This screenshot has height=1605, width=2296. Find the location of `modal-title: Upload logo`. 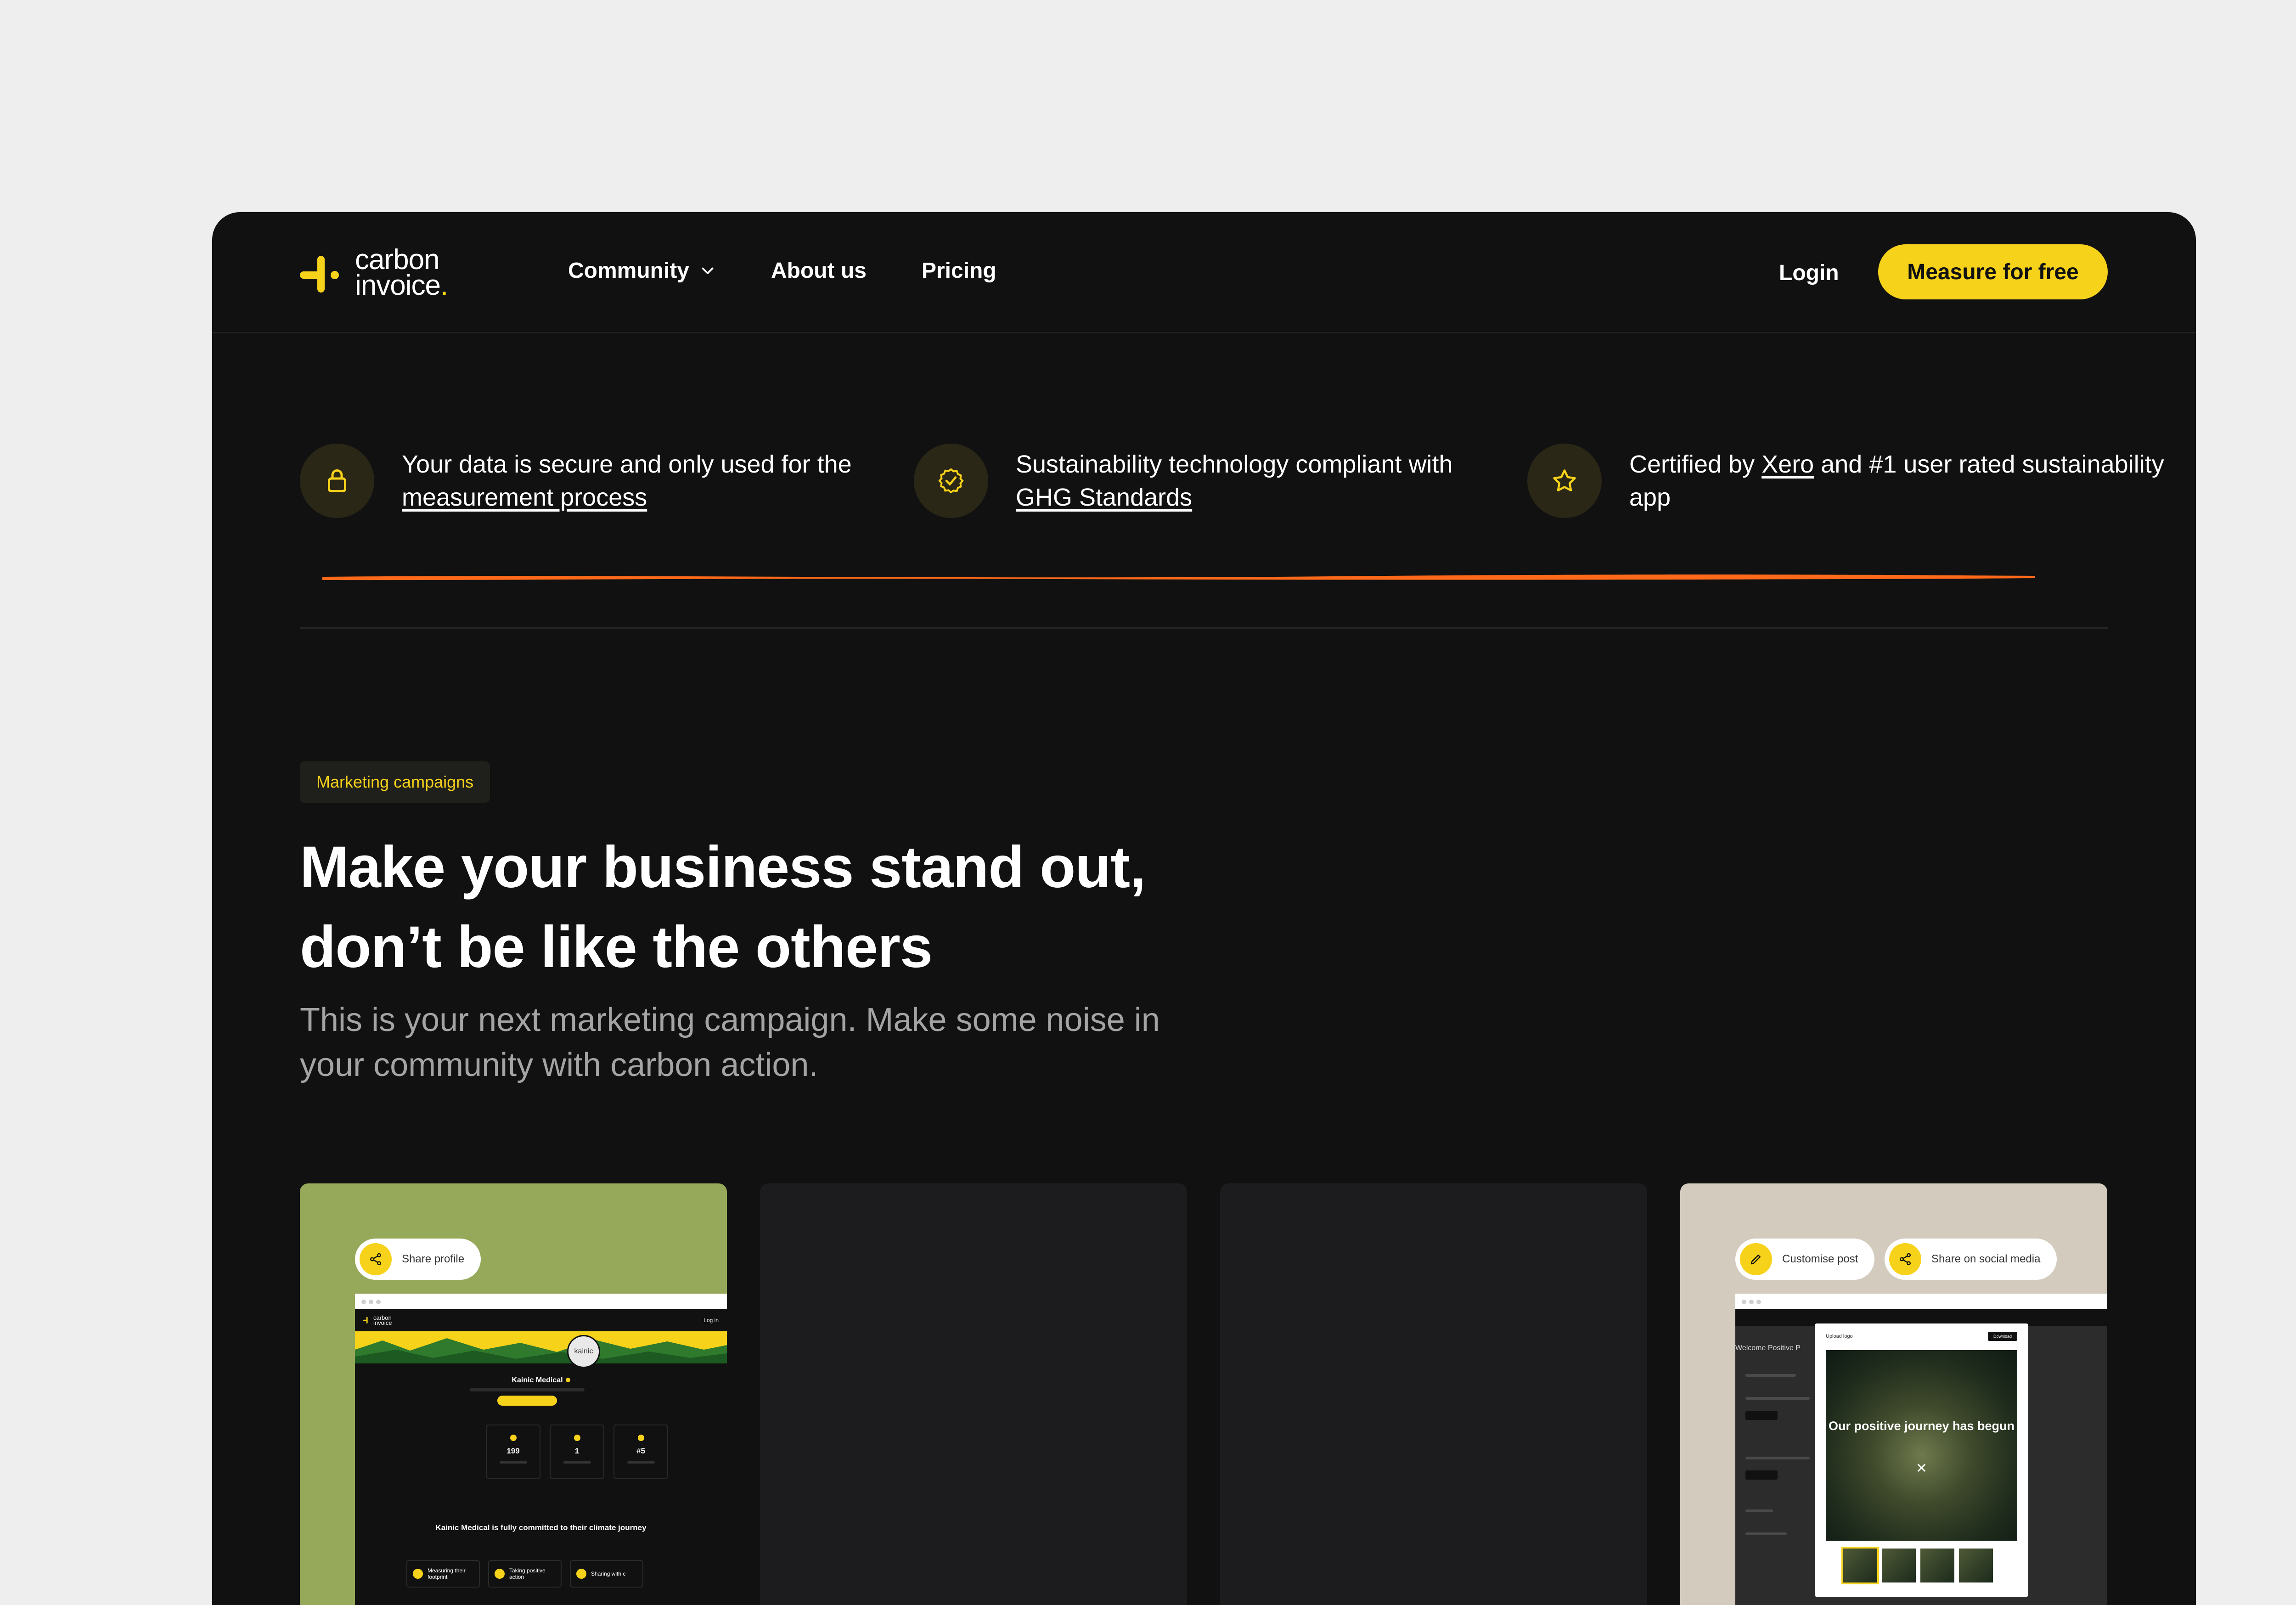

modal-title: Upload logo is located at coordinates (1839, 1336).